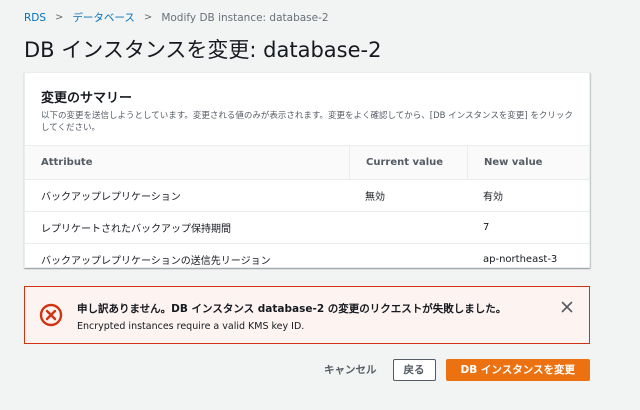 The width and height of the screenshot is (640, 410). Describe the element at coordinates (156, 261) in the screenshot. I see `cell-attribute: バックアップレプリケーションの送信先リージョン` at that location.